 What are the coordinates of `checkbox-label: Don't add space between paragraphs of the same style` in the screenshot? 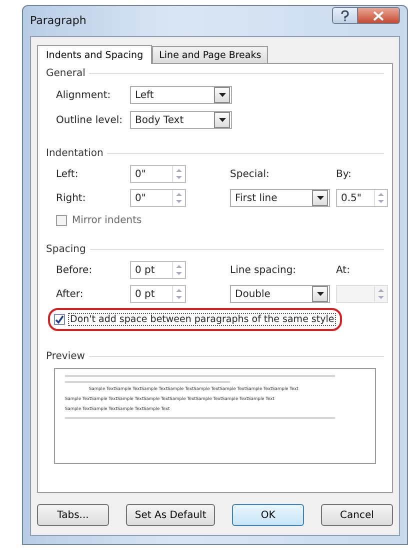 It's located at (202, 319).